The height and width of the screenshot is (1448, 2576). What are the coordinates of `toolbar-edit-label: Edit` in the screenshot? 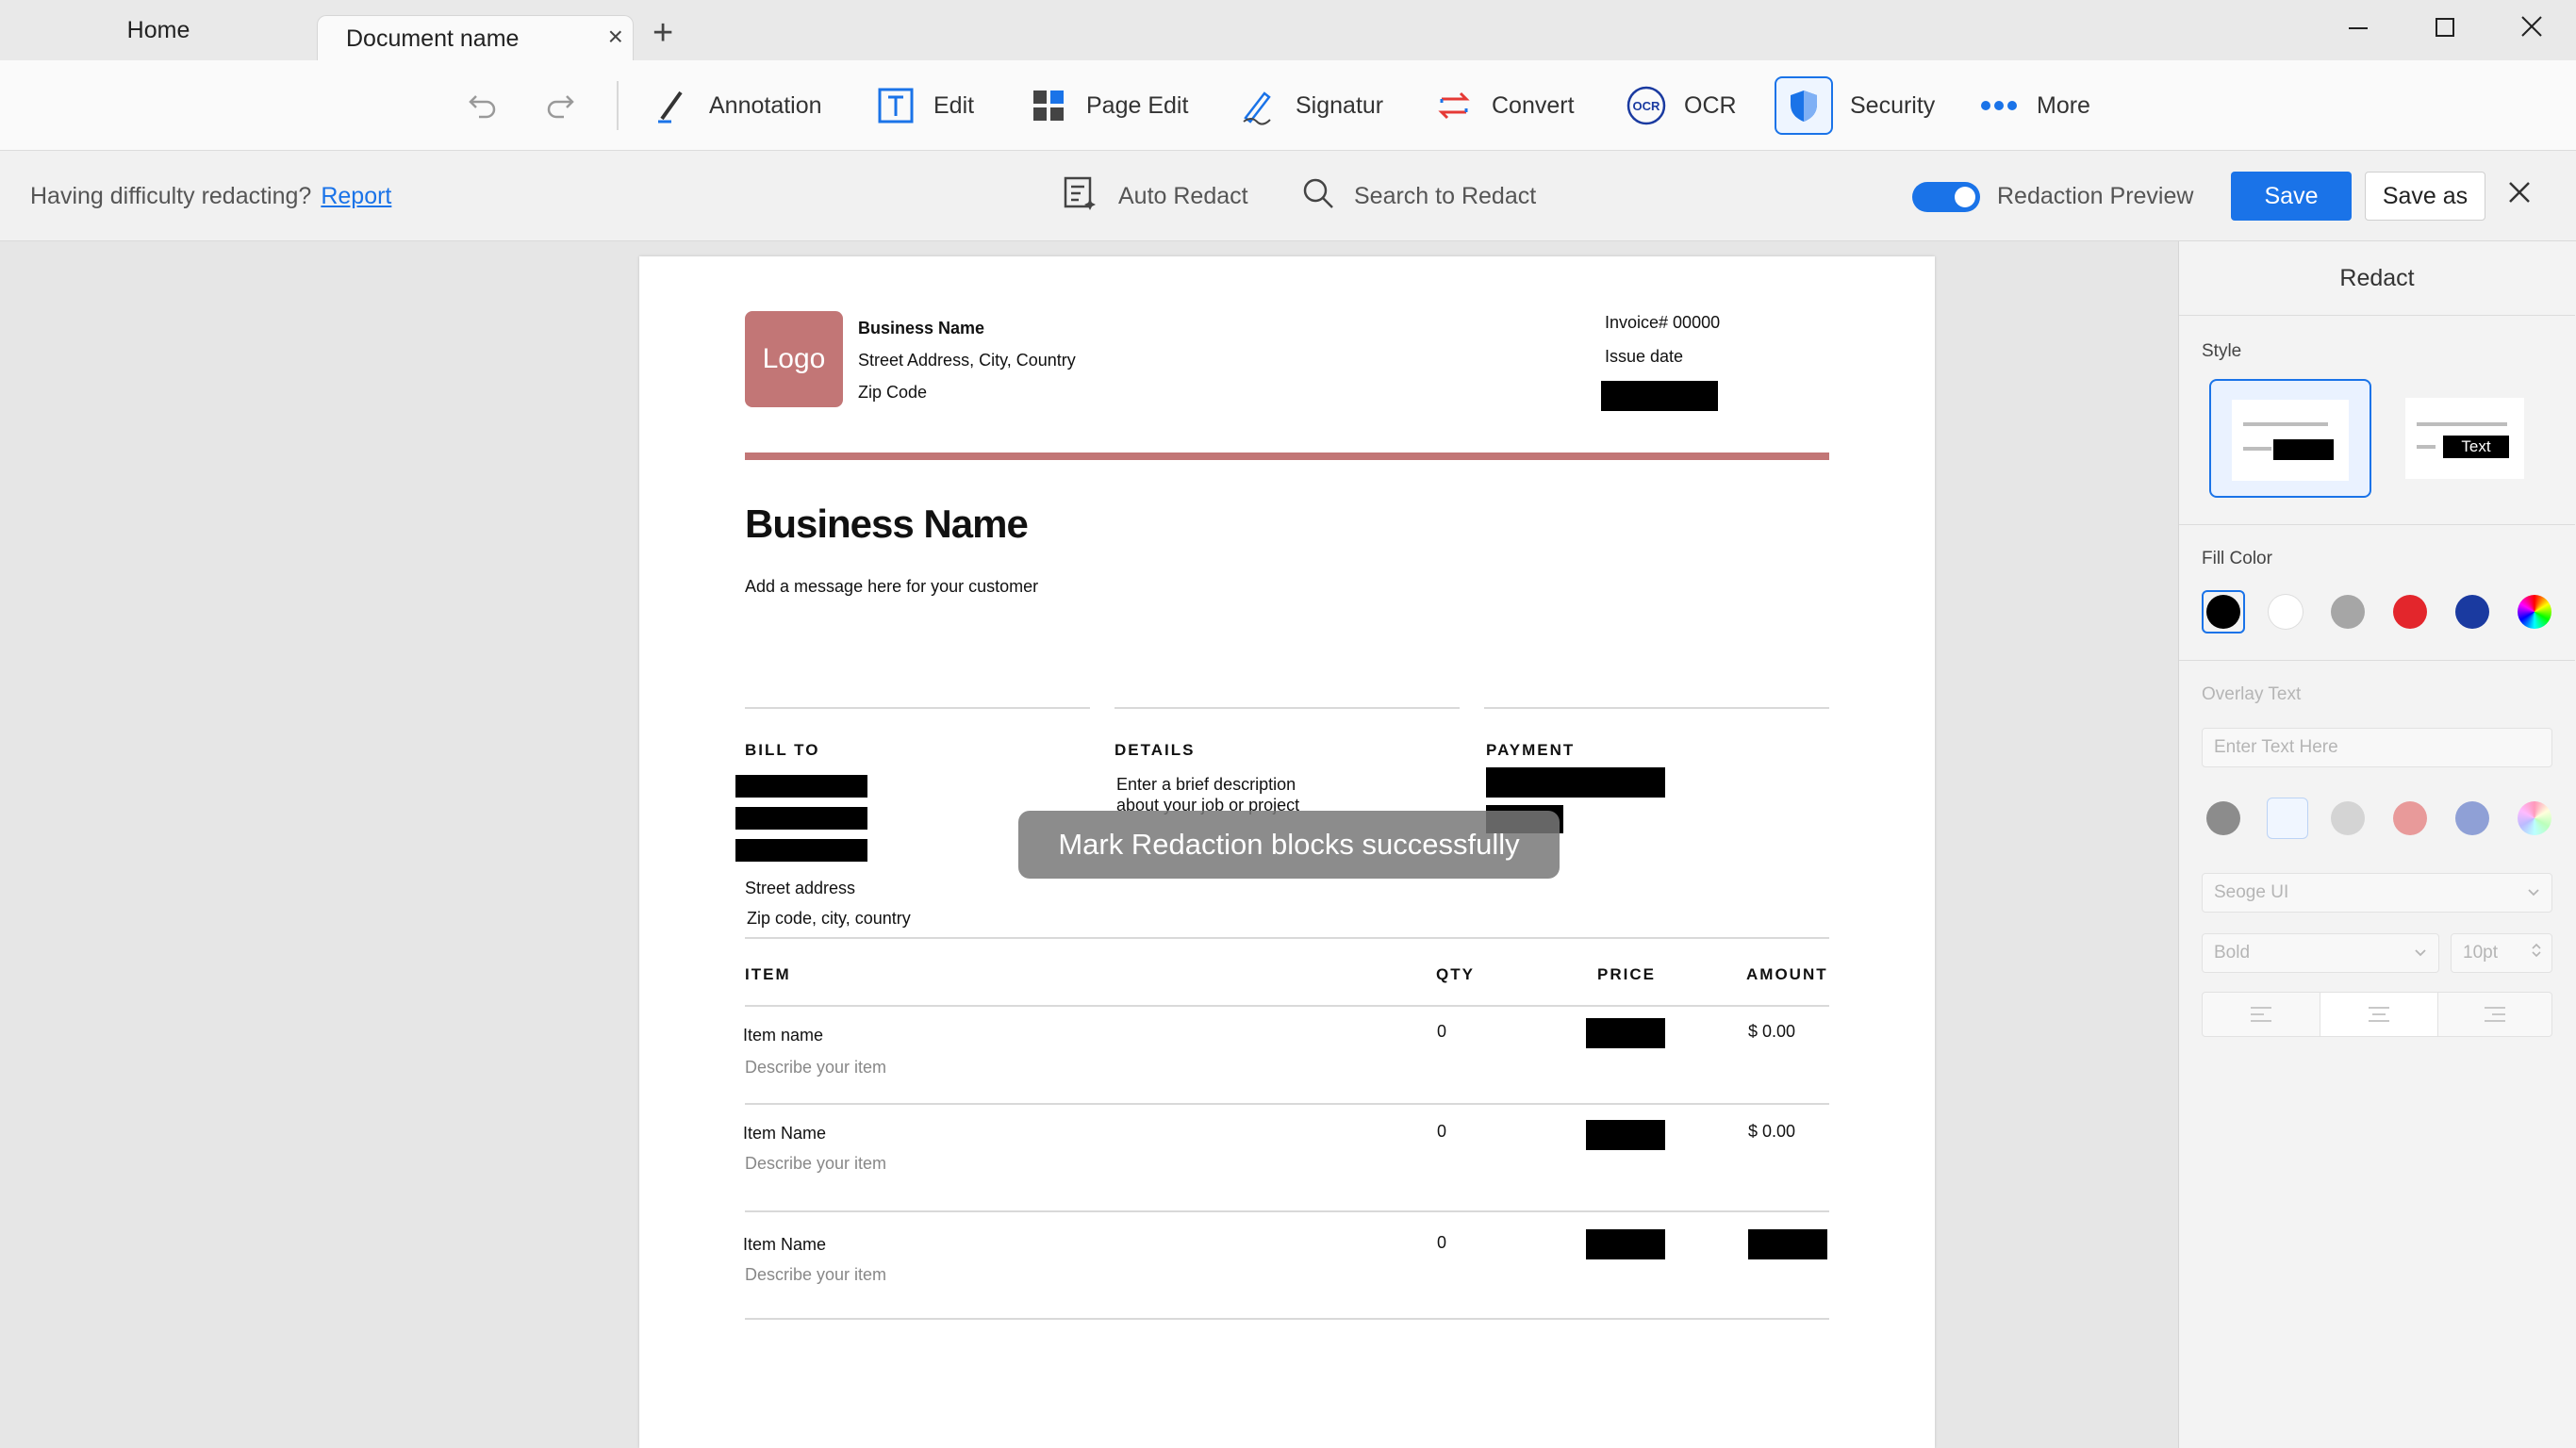 It's located at (954, 105).